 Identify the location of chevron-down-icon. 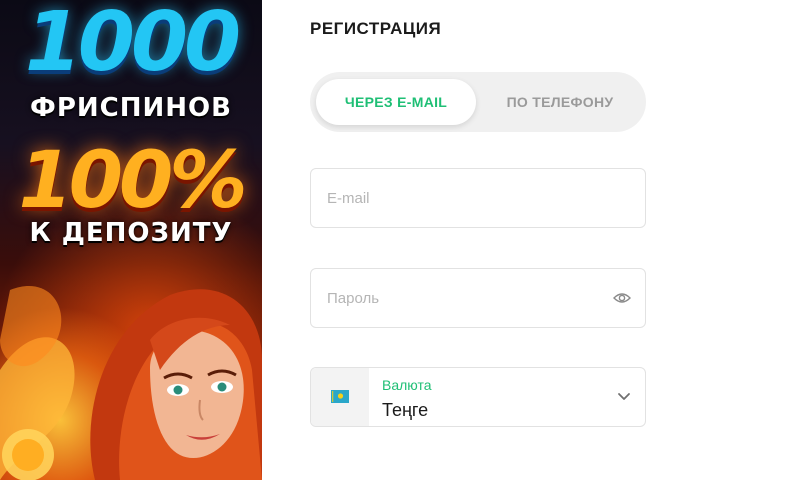
(624, 396).